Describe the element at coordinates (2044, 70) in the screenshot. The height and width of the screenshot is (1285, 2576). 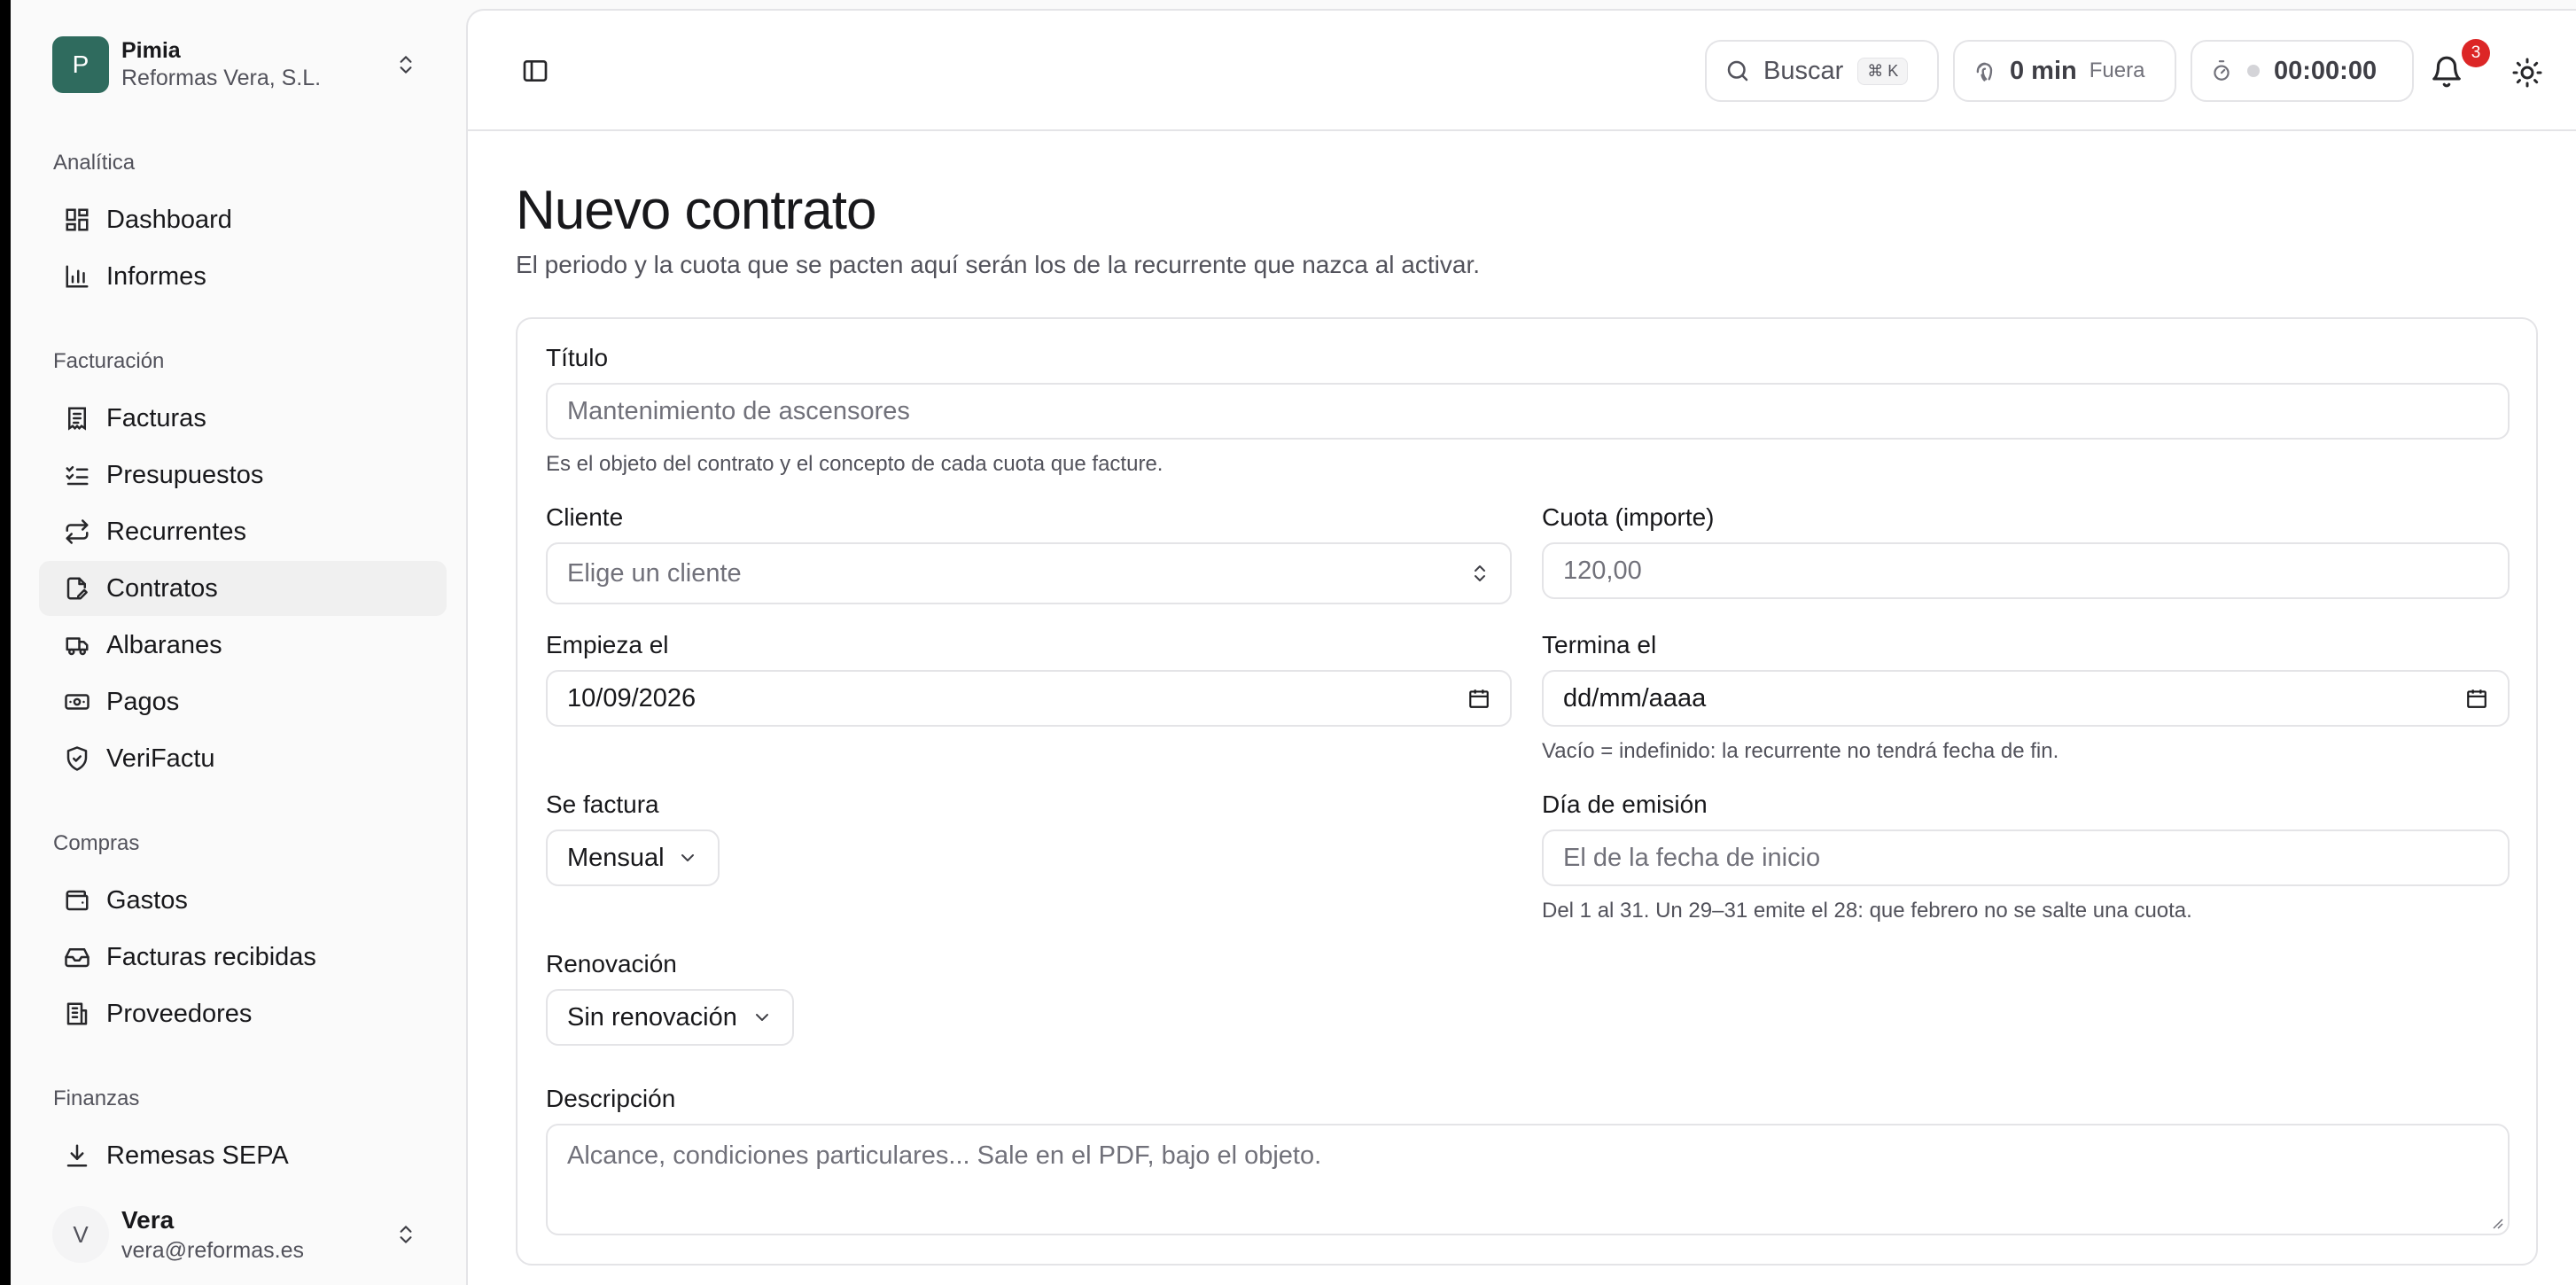
I see `presence-time: 0 min` at that location.